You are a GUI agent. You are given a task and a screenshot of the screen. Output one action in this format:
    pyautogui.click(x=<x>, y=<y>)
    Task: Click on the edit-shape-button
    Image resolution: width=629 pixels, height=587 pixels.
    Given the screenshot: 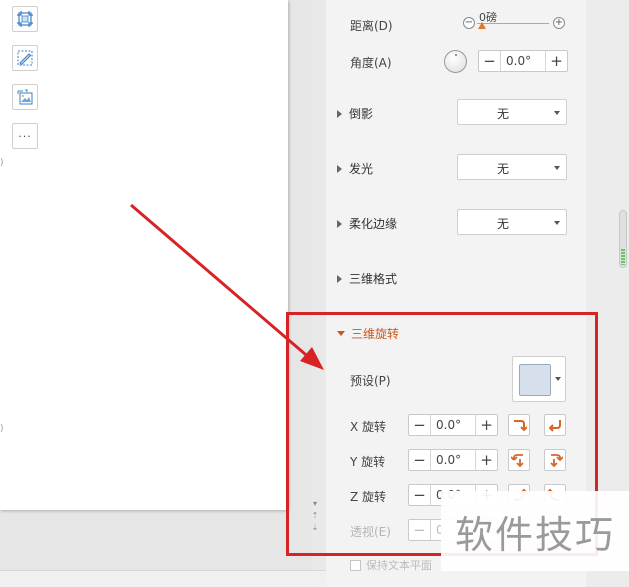 What is the action you would take?
    pyautogui.click(x=25, y=58)
    